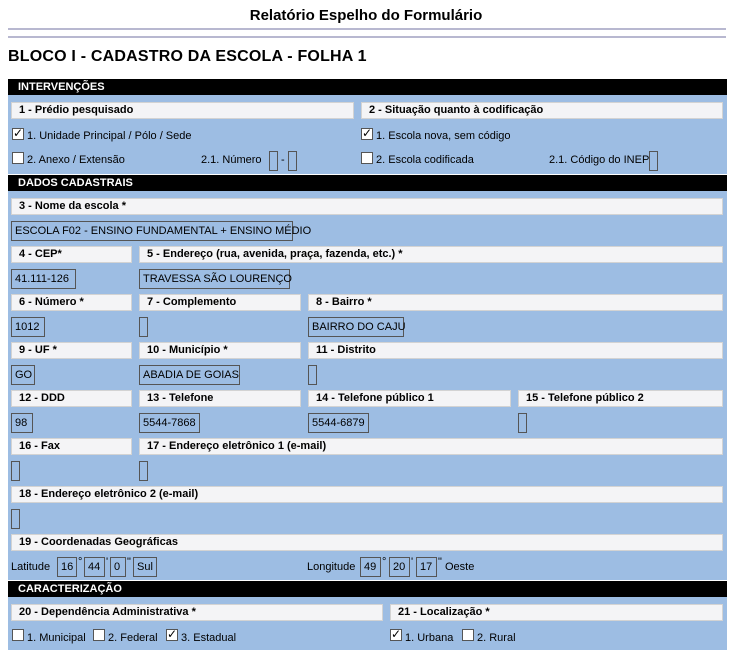 This screenshot has width=732, height=650. I want to click on lat-deg-symbol: °, so click(80, 562).